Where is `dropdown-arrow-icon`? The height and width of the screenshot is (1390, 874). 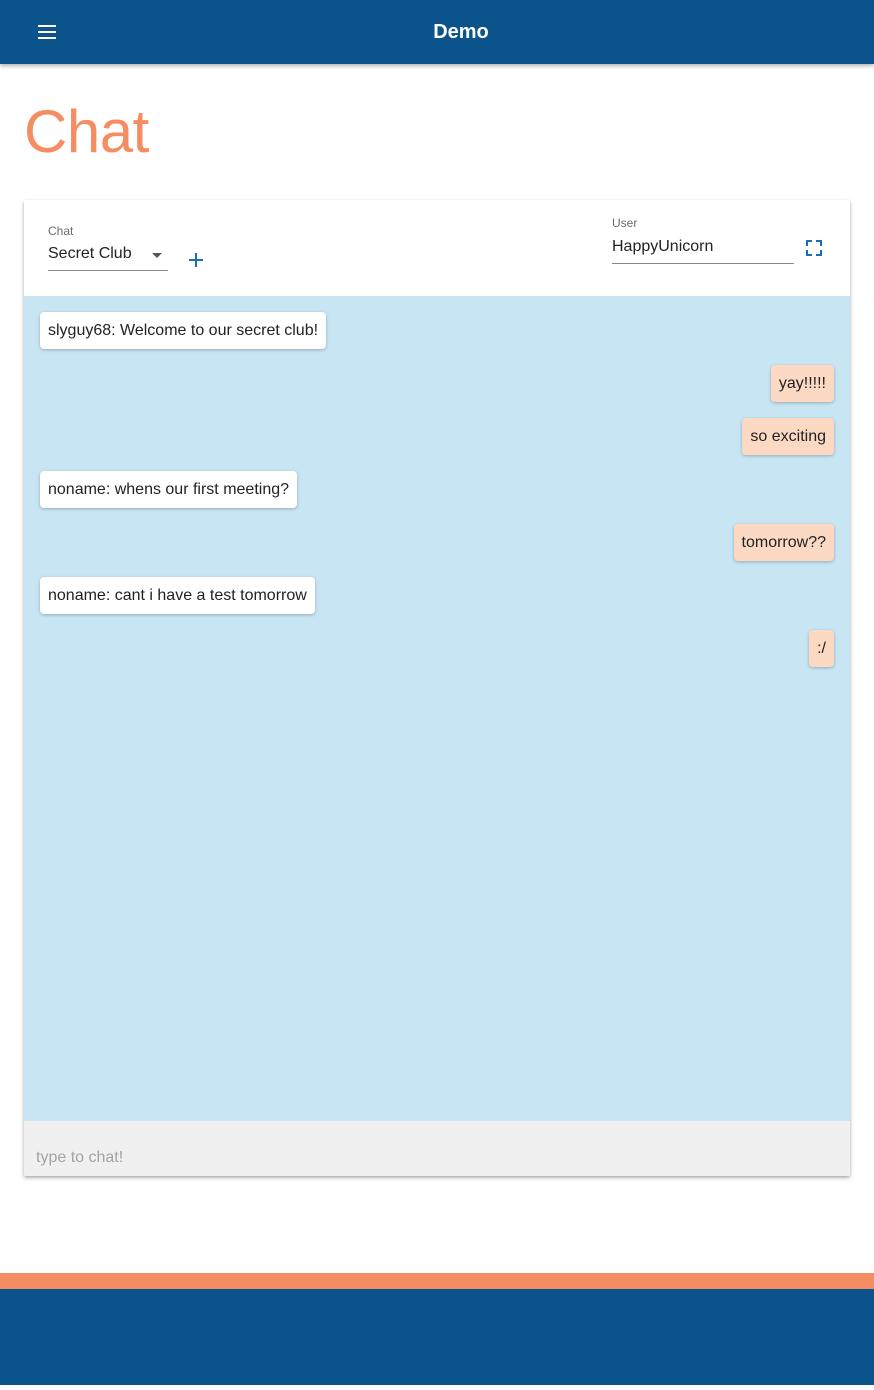
dropdown-arrow-icon is located at coordinates (157, 255).